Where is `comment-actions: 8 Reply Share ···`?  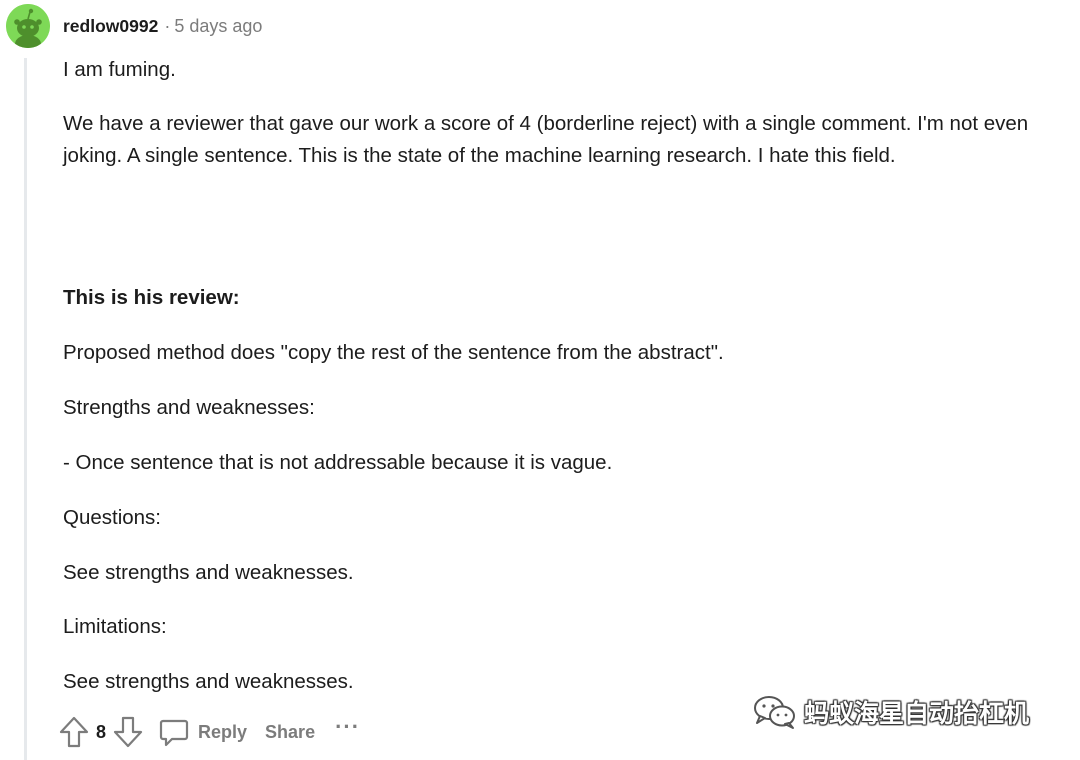 comment-actions: 8 Reply Share ··· is located at coordinates (209, 732).